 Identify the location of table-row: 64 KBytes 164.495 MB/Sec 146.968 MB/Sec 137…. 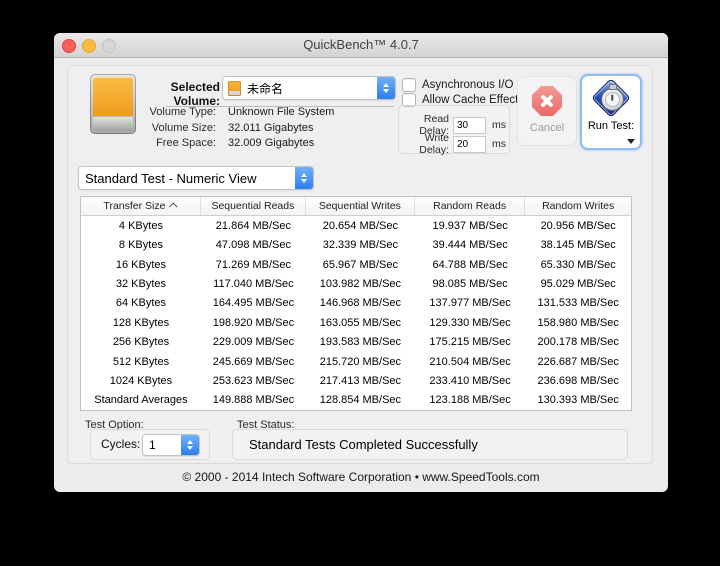
(356, 303).